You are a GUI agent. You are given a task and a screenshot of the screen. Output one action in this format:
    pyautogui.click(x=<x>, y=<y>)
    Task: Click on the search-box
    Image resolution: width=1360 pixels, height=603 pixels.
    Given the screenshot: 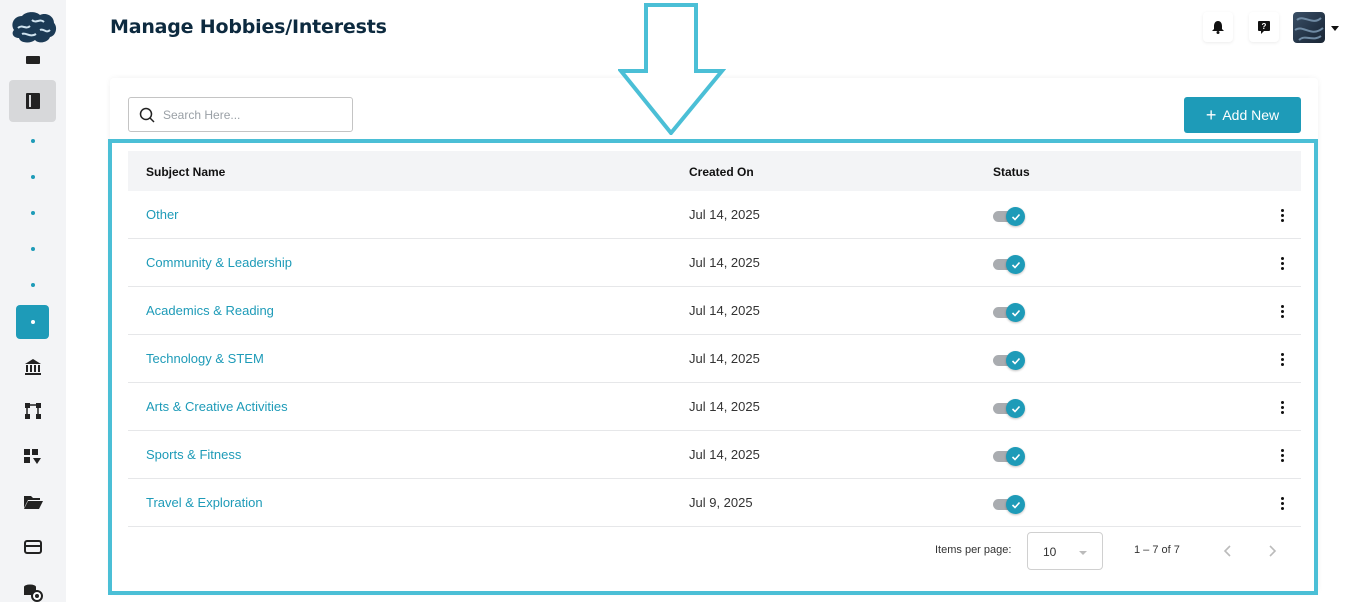 What is the action you would take?
    pyautogui.click(x=240, y=114)
    